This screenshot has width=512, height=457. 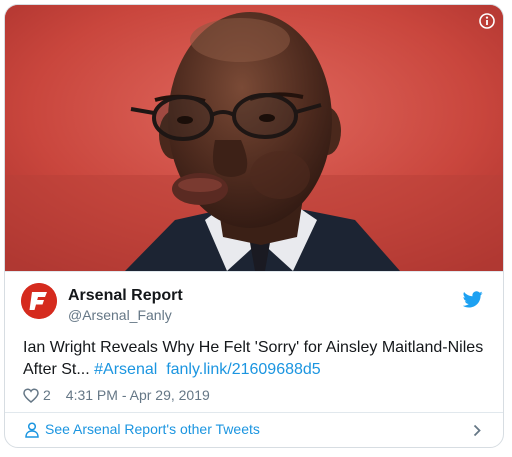 I want to click on fanly-f-logo, so click(x=39, y=301).